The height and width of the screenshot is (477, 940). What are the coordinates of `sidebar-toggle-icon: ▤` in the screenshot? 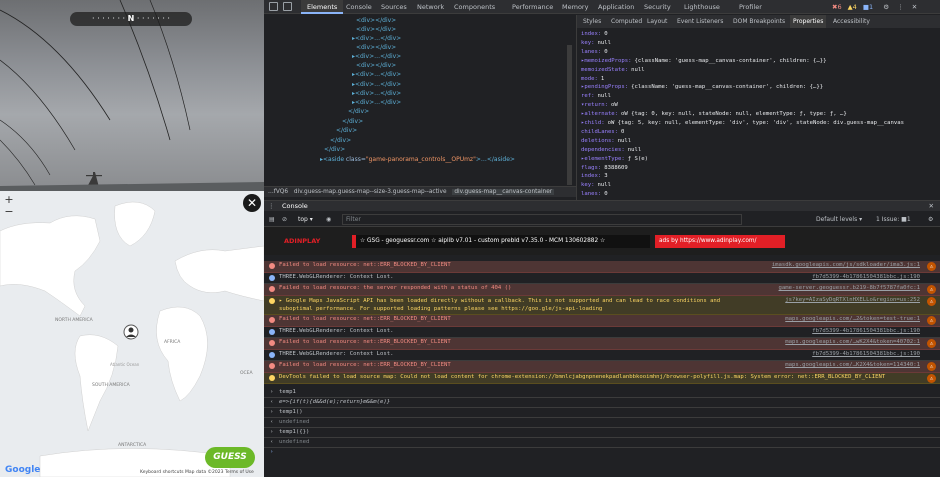 It's located at (272, 219).